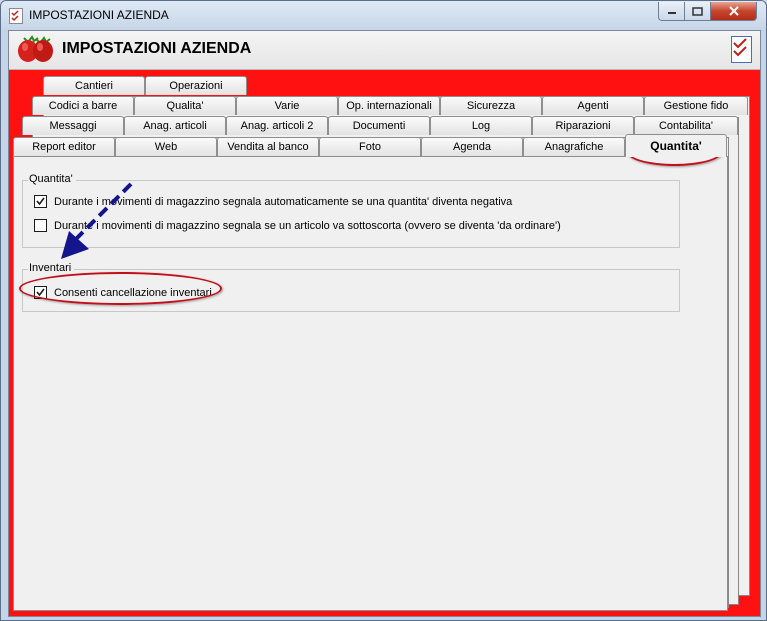 The image size is (767, 621). I want to click on maximize-icon, so click(697, 11).